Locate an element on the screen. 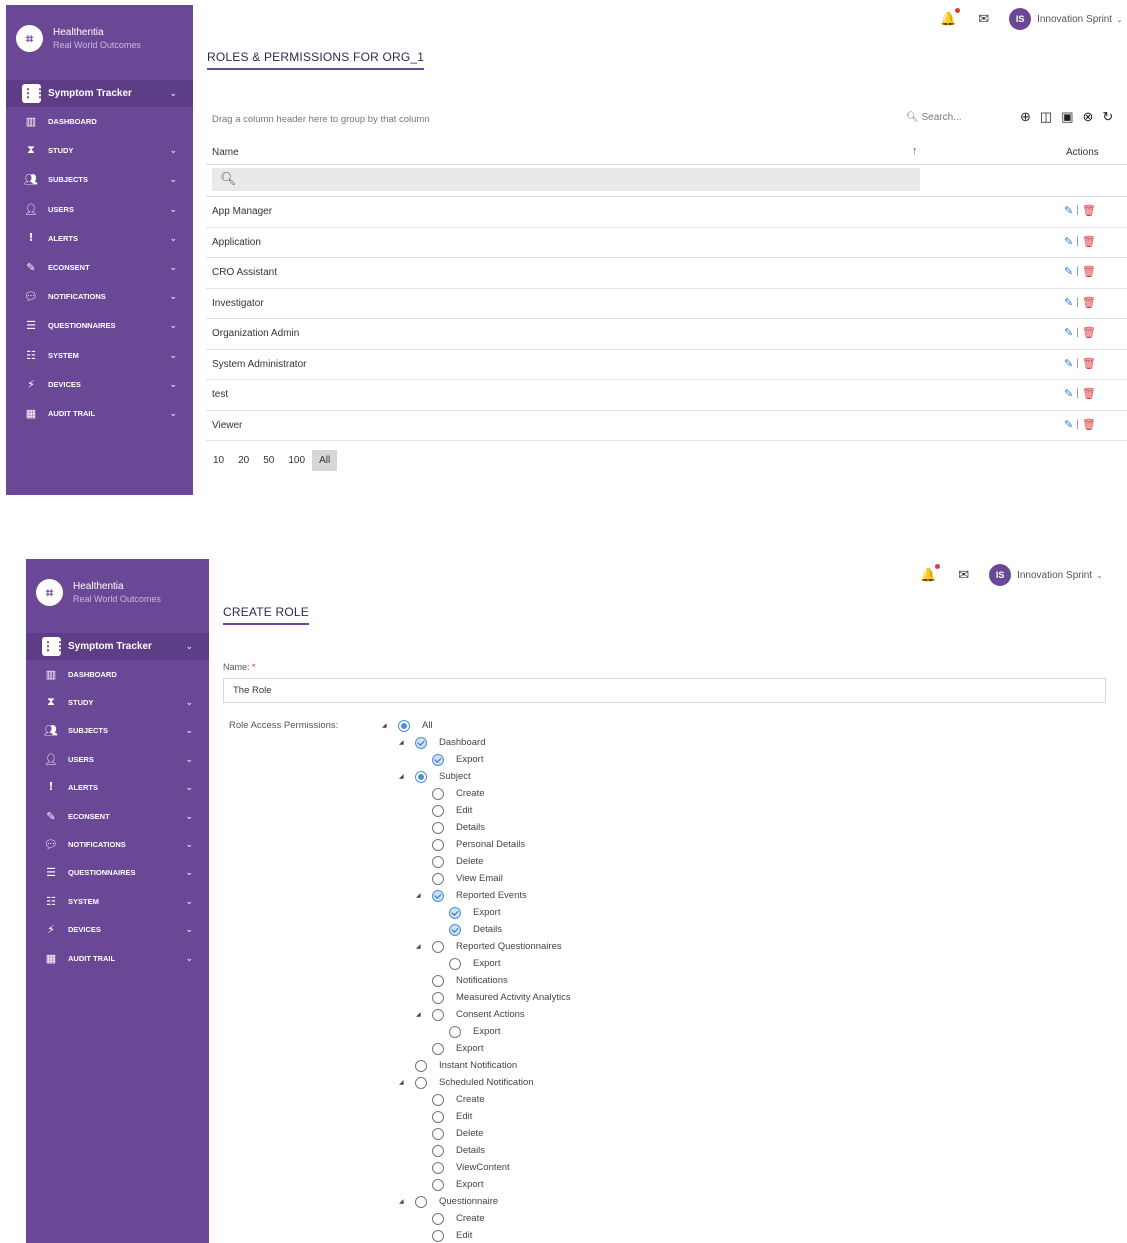 This screenshot has width=1127, height=1243. tree-node: Subject is located at coordinates (443, 776).